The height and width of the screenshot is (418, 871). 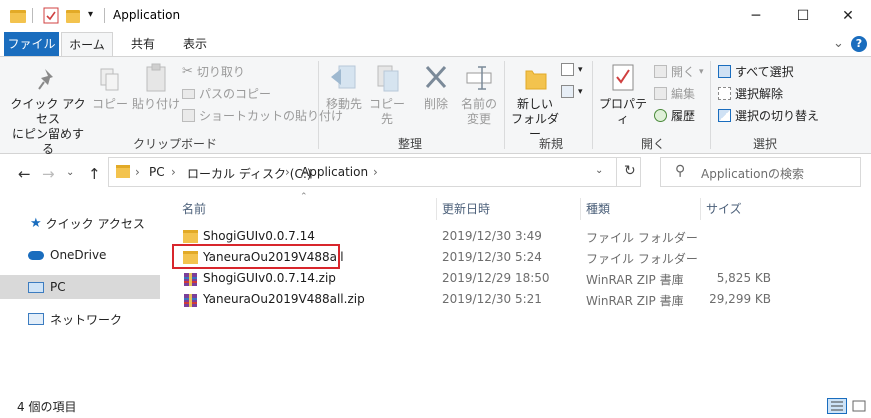 I want to click on easy-access-button: ▾, so click(x=572, y=91).